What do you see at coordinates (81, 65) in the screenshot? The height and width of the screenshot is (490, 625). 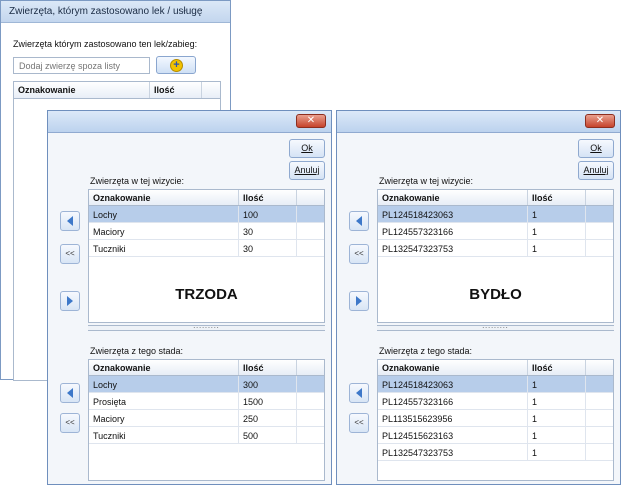 I see `add-animal-input` at bounding box center [81, 65].